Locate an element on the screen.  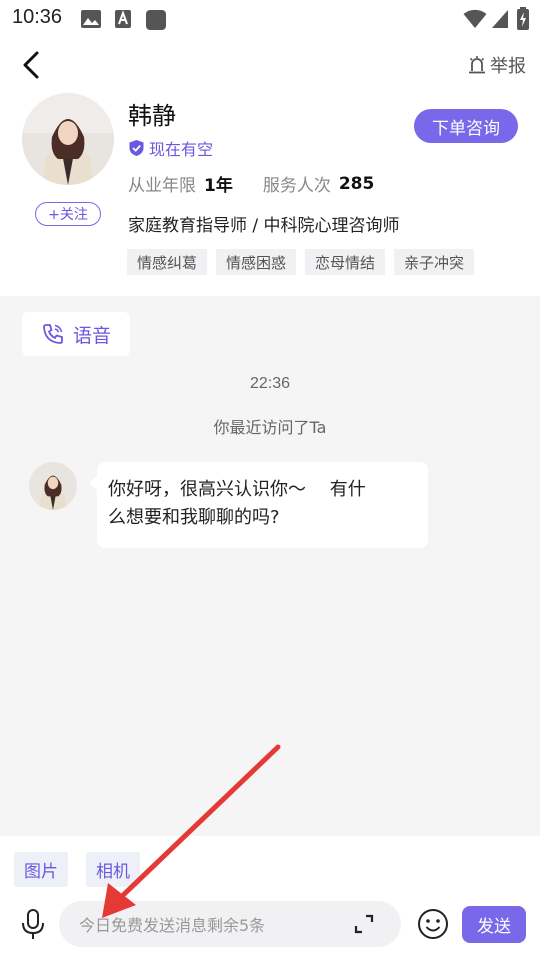
message-avatar is located at coordinates (53, 486).